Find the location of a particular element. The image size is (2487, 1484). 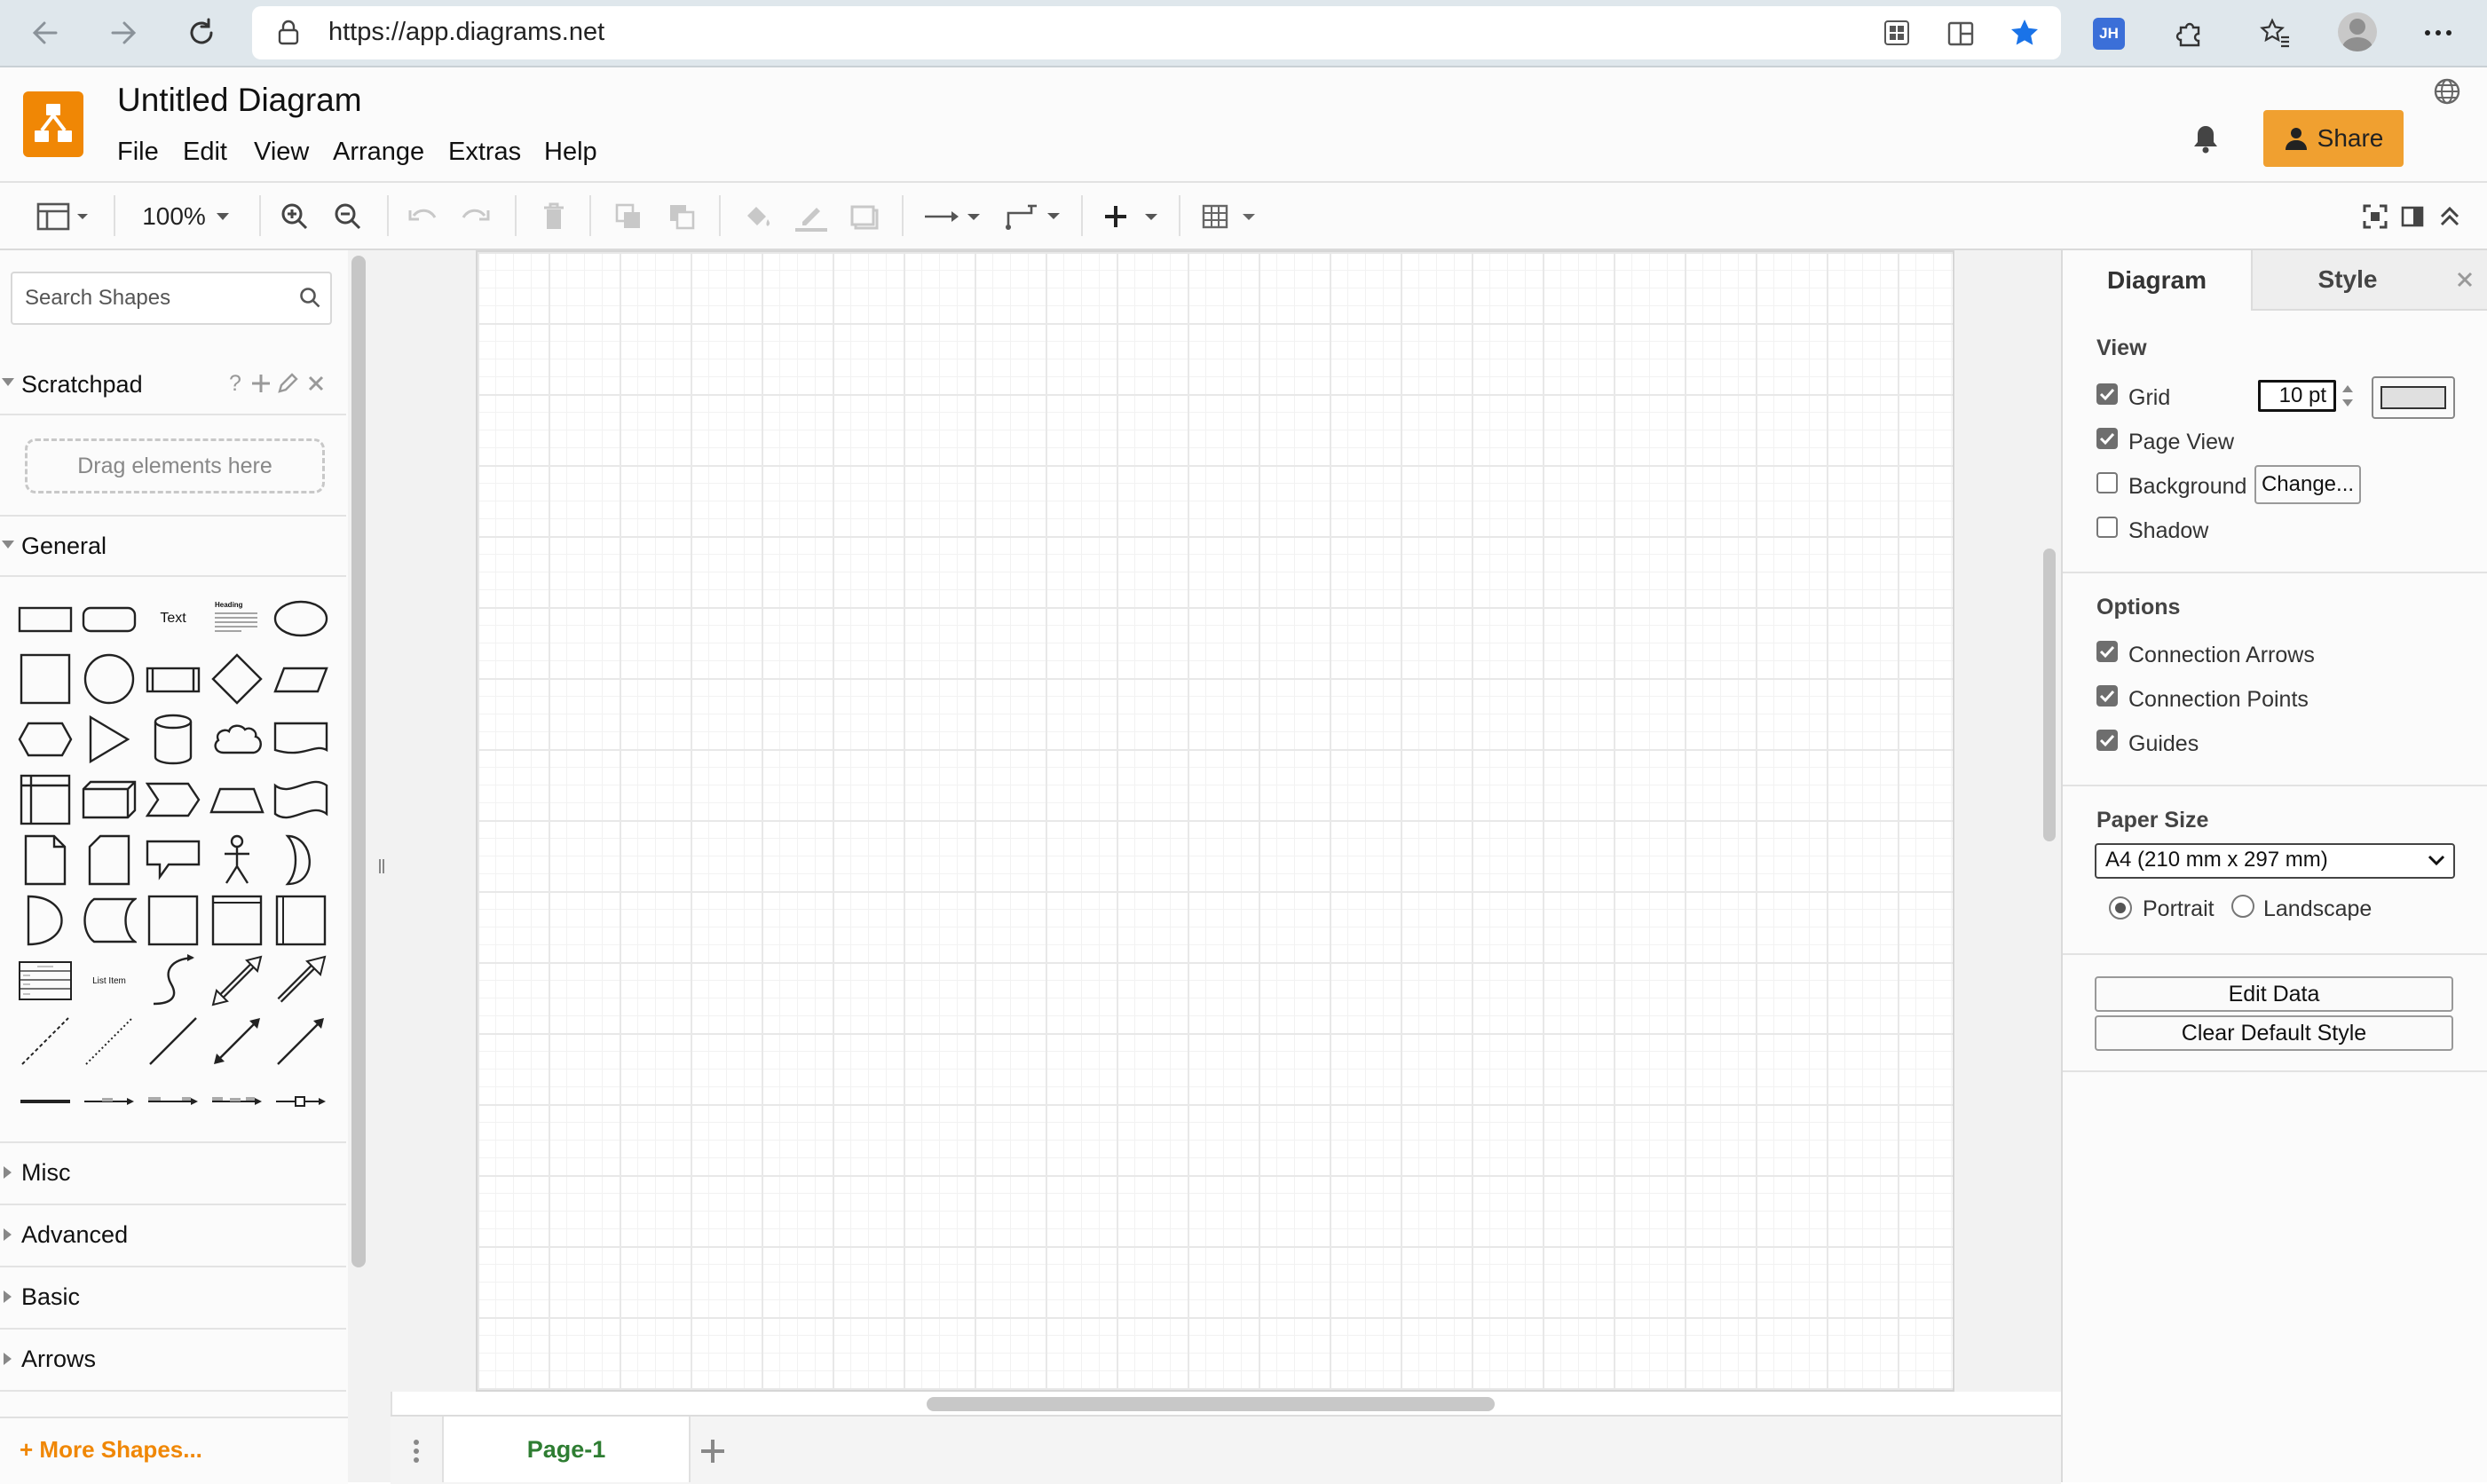

swimlane-shape is located at coordinates (237, 921).